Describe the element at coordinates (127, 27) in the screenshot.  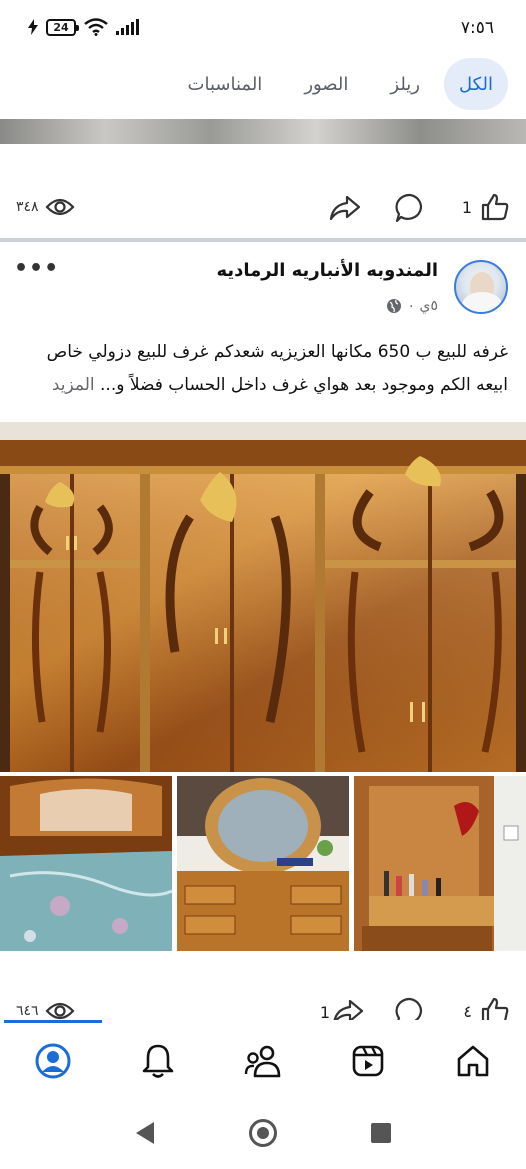
I see `signal-icon` at that location.